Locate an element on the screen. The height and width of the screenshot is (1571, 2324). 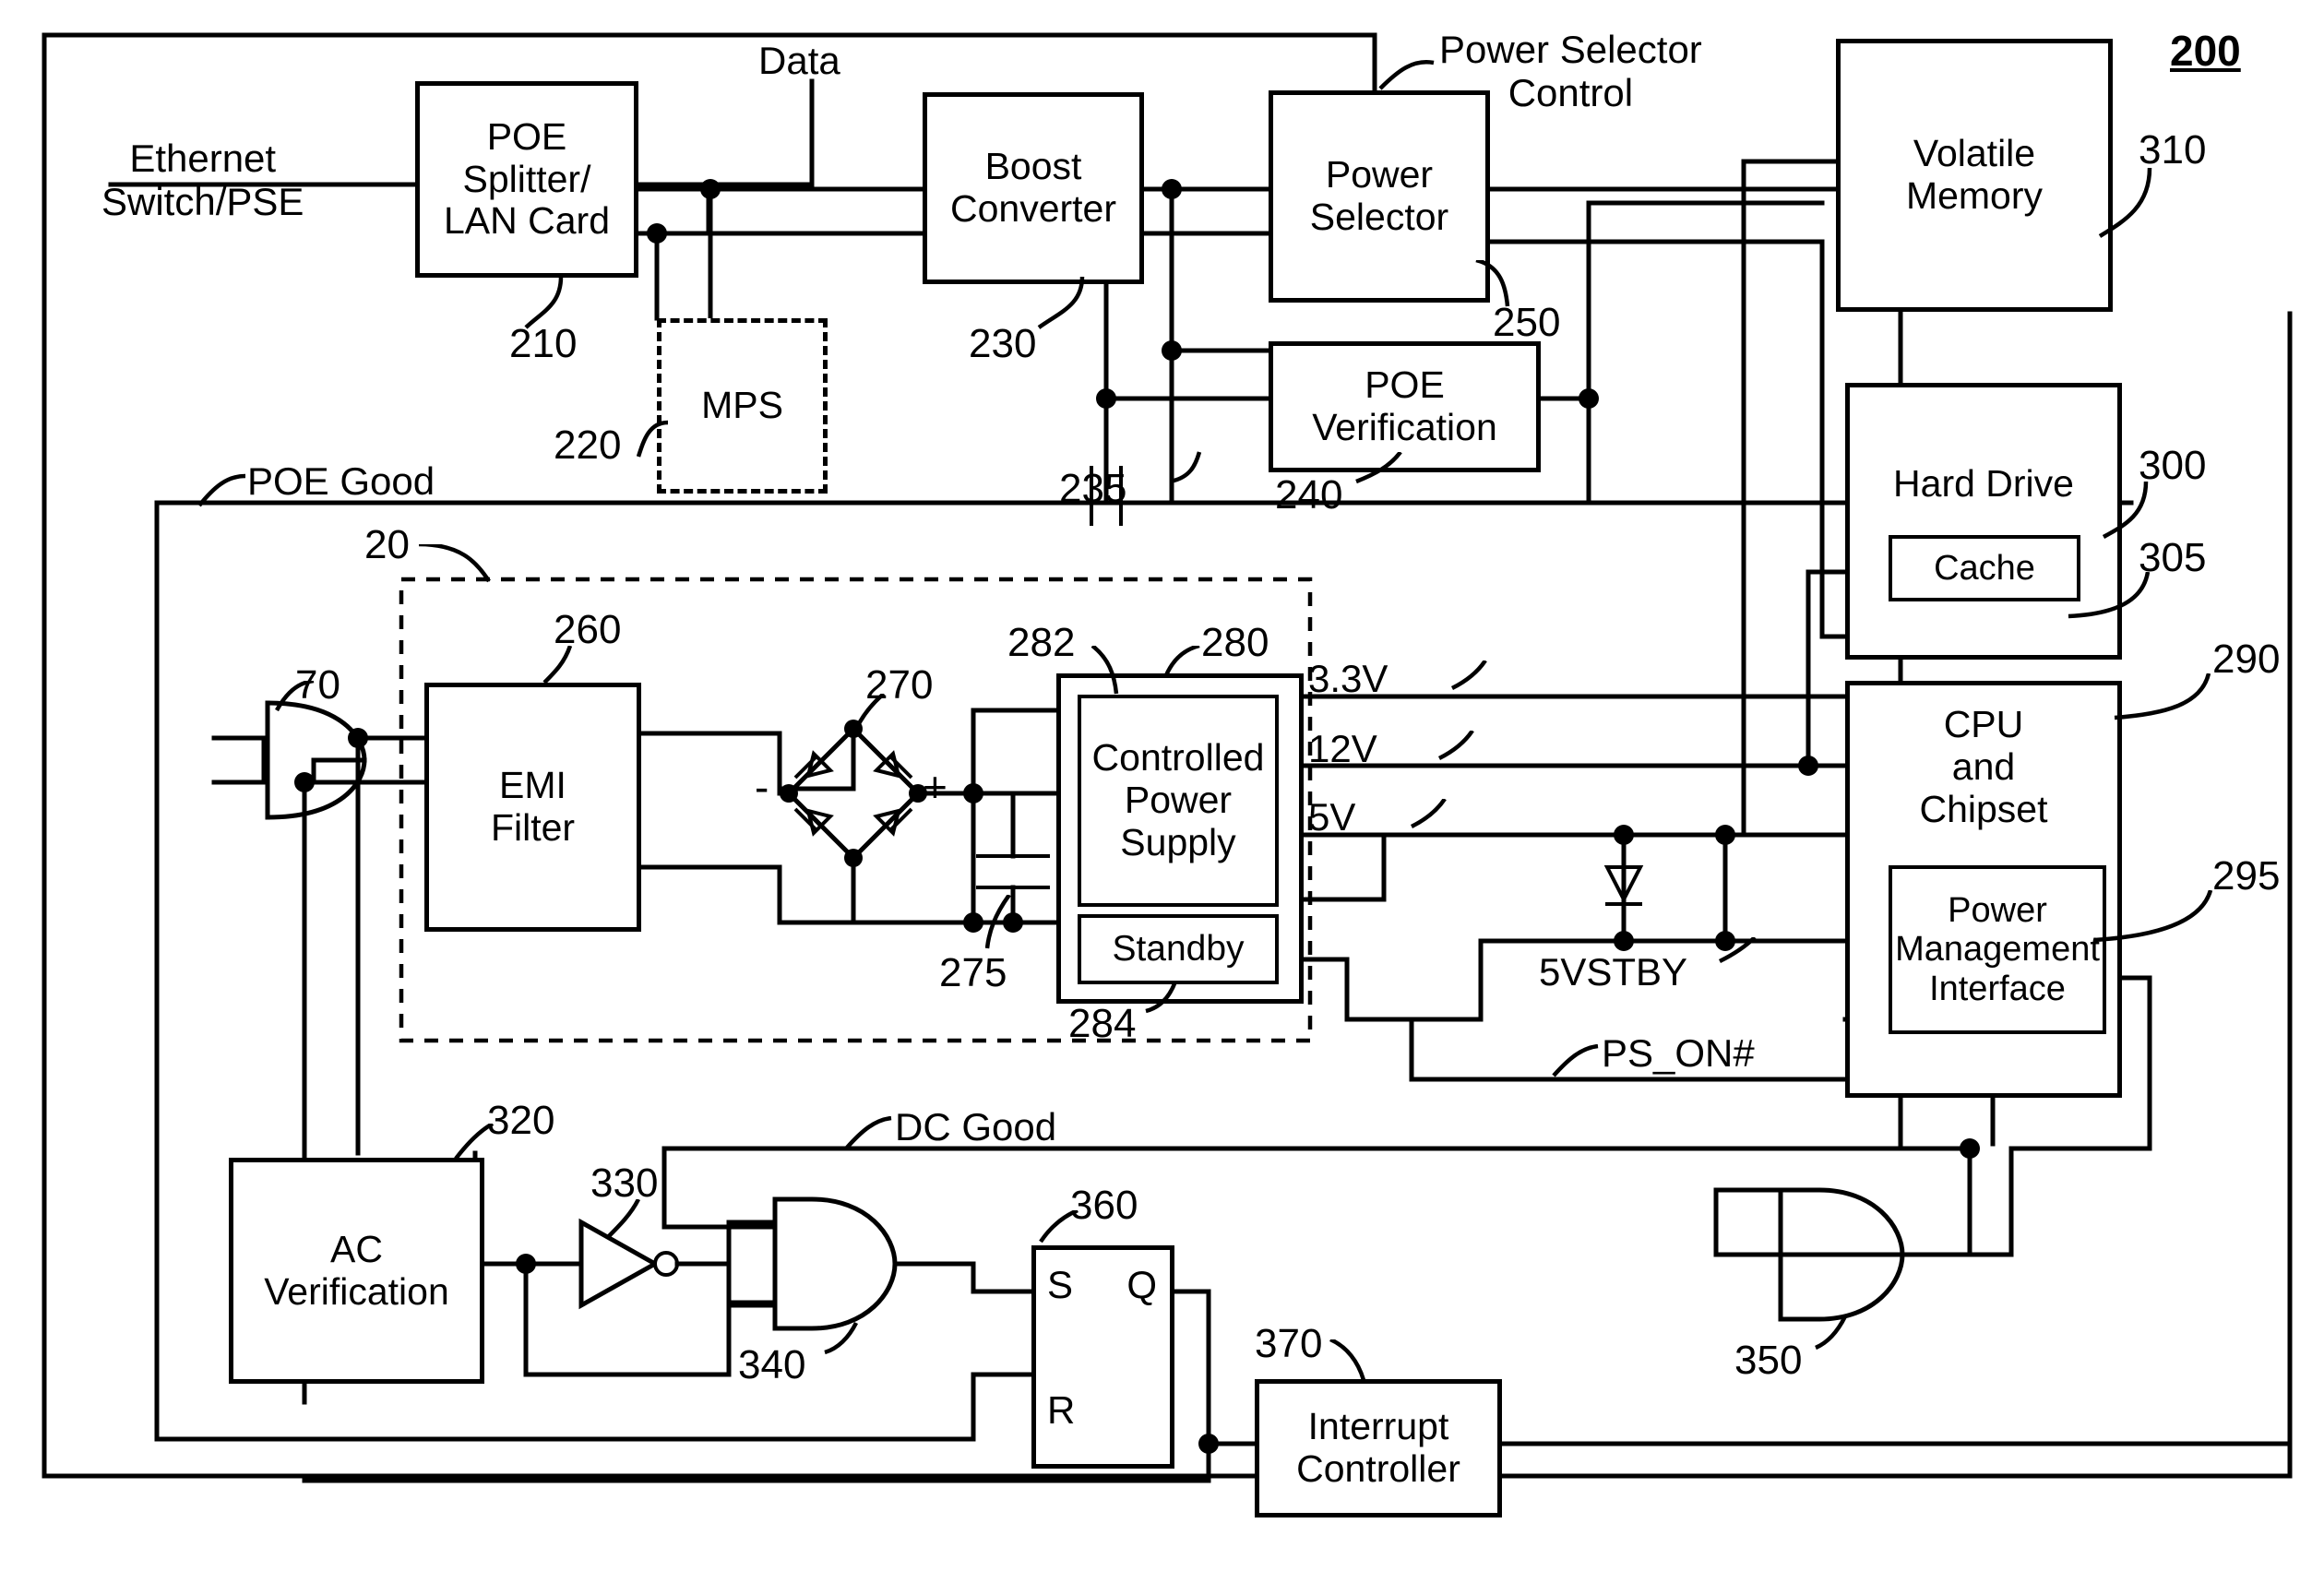
ref-284: 284 is located at coordinates (1102, 1023).